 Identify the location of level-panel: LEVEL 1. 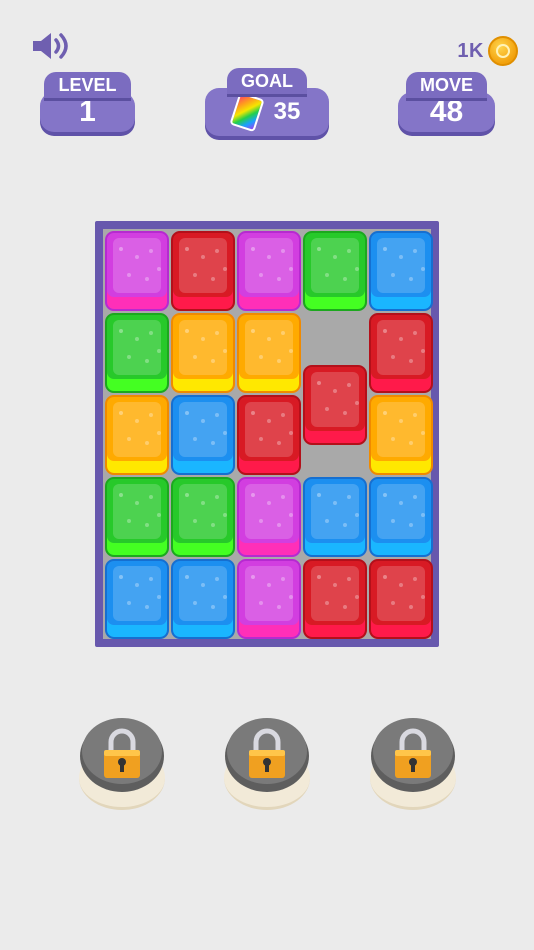
(87, 102).